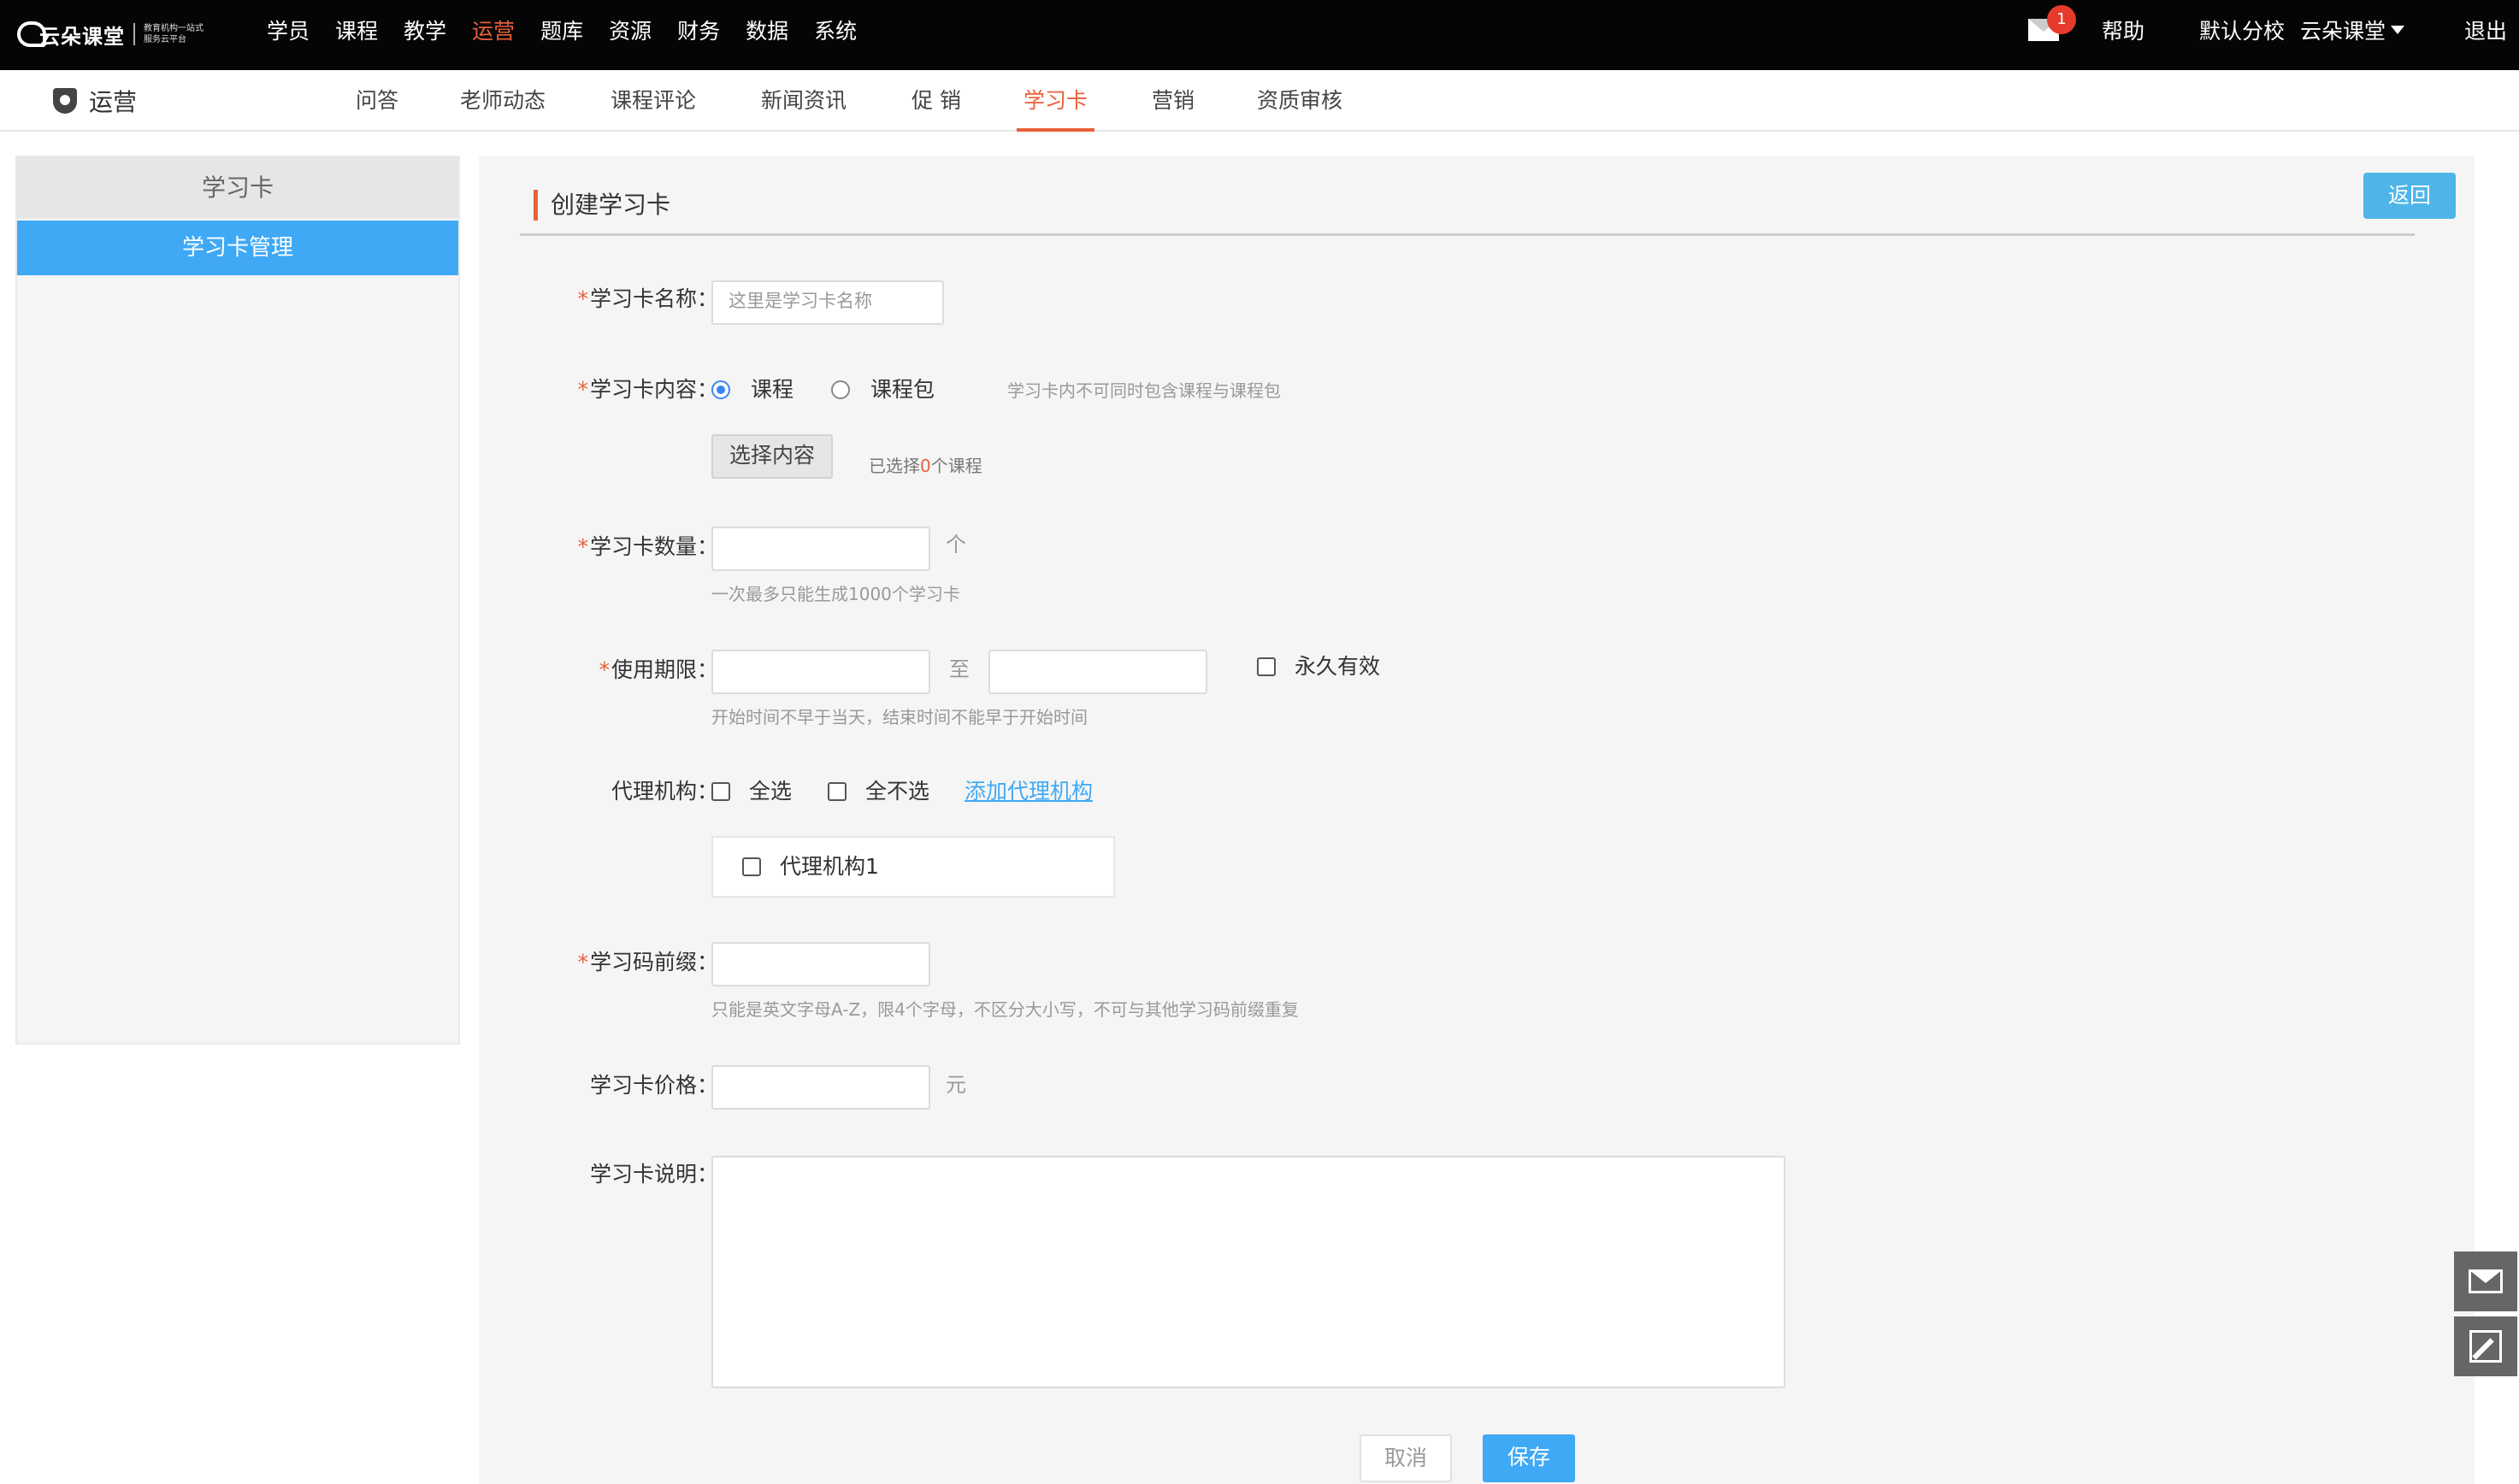 The width and height of the screenshot is (2519, 1484). Describe the element at coordinates (31, 34) in the screenshot. I see `cloud-logo-icon` at that location.